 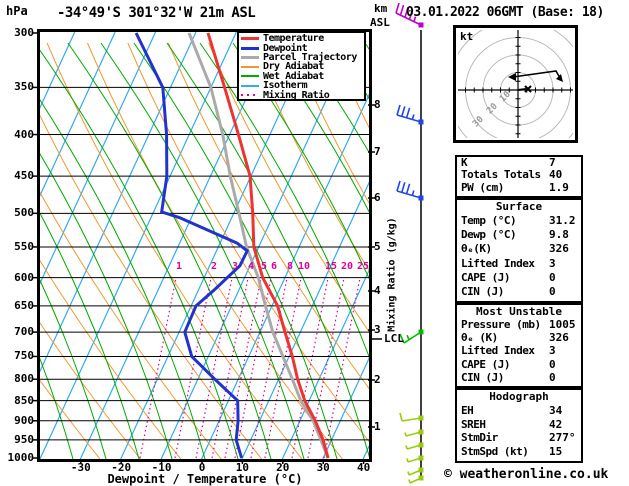 What do you see at coordinates (250, 66) in the screenshot?
I see `legend-swatch-dry-adiabat` at bounding box center [250, 66].